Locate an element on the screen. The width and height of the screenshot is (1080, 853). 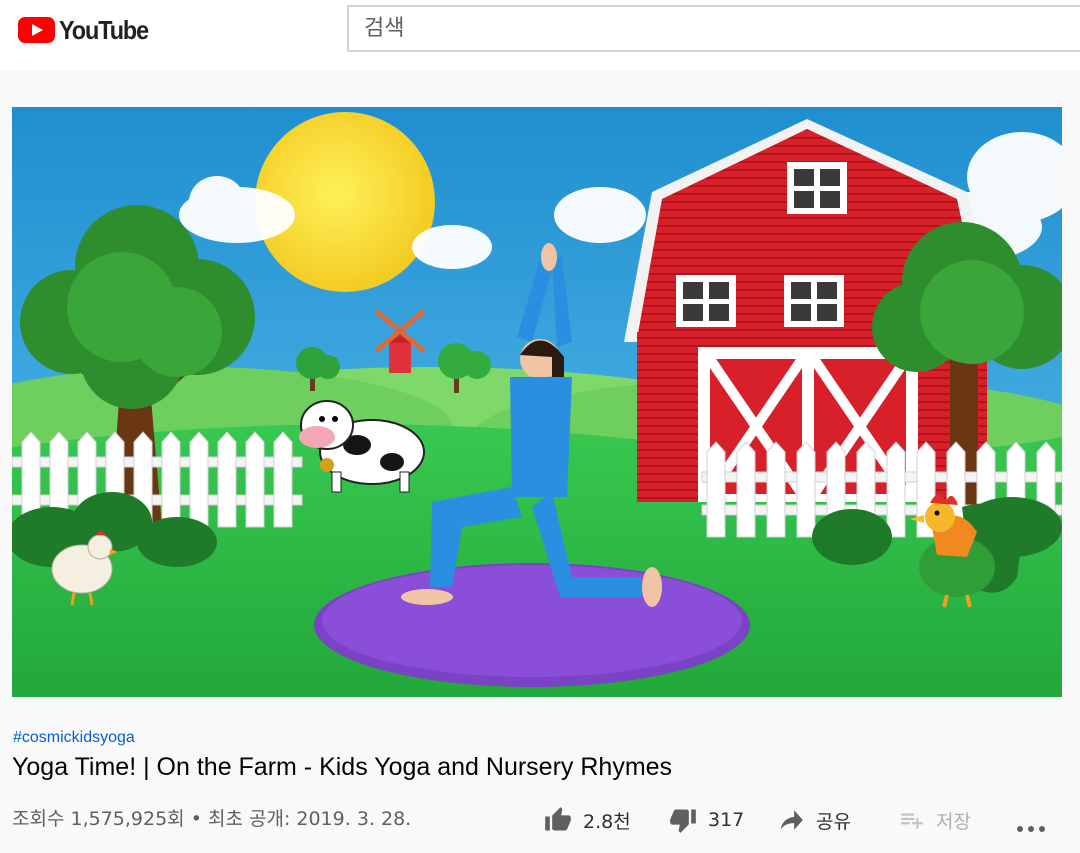
dislike-count: 317 is located at coordinates (726, 820).